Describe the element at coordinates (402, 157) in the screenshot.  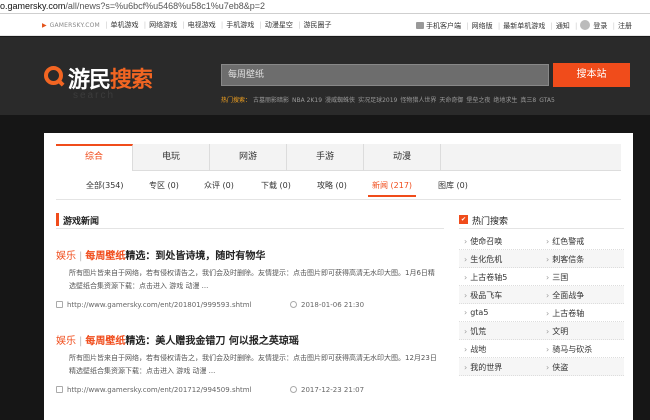
I see `tab-anime: 动漫` at that location.